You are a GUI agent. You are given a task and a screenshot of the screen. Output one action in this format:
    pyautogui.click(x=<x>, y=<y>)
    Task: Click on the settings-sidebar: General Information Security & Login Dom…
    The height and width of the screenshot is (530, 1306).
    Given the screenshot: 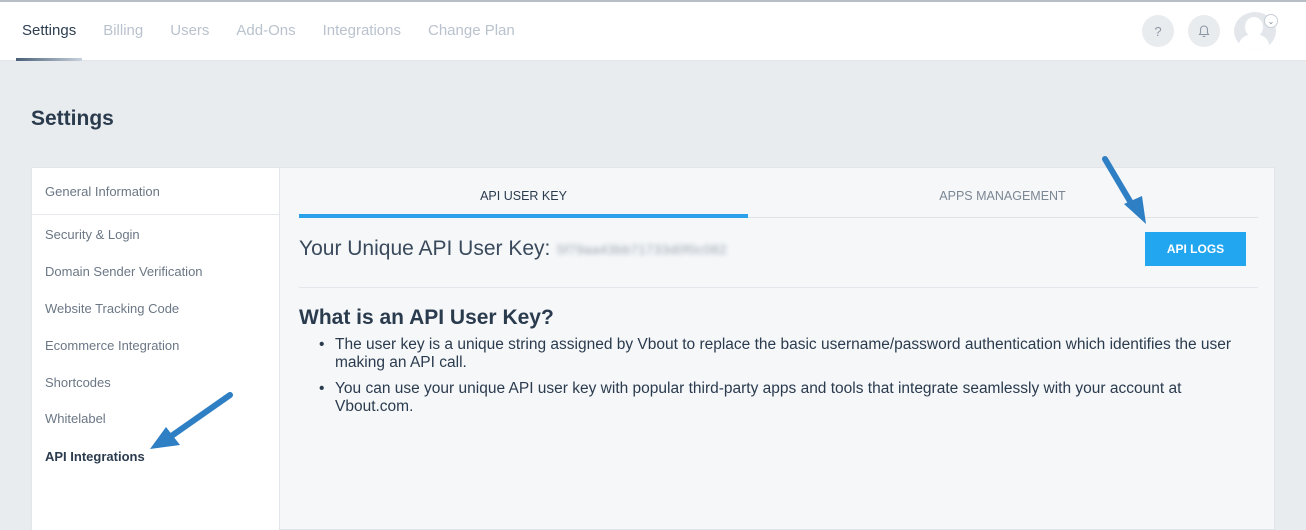 What is the action you would take?
    pyautogui.click(x=156, y=349)
    